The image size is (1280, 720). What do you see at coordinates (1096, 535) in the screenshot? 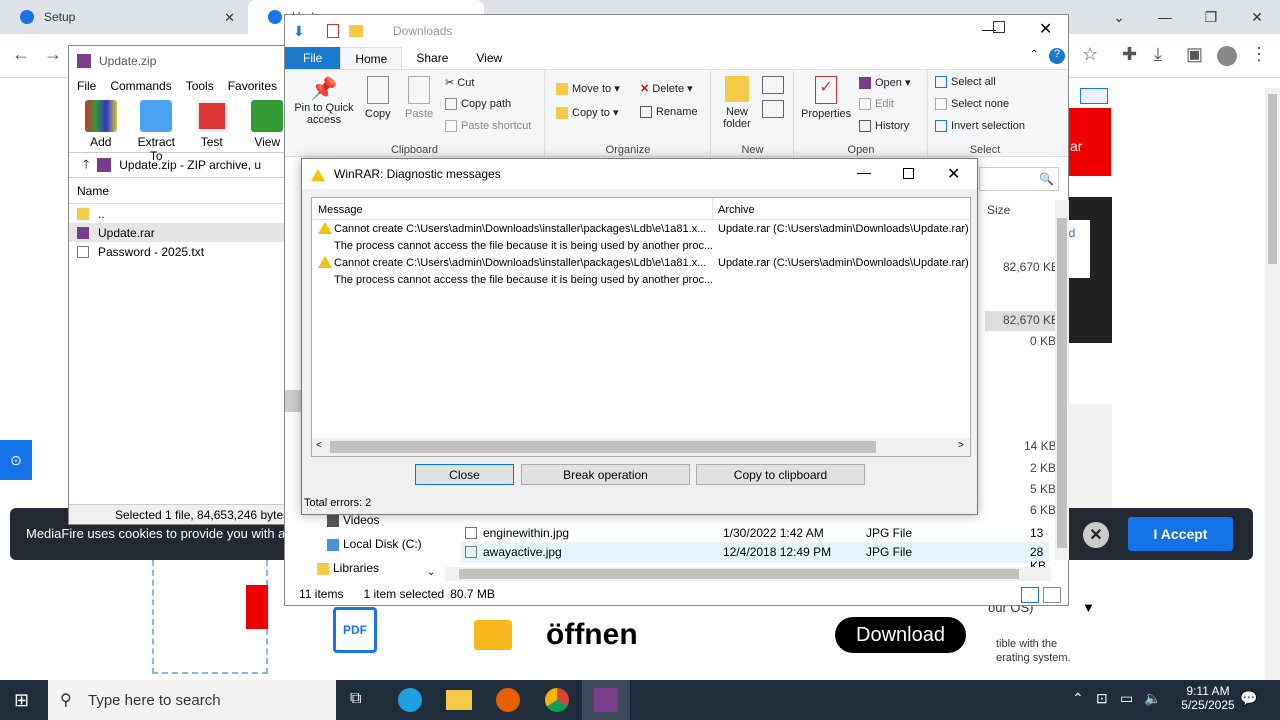
I see `close-cookie-icon: ✕` at bounding box center [1096, 535].